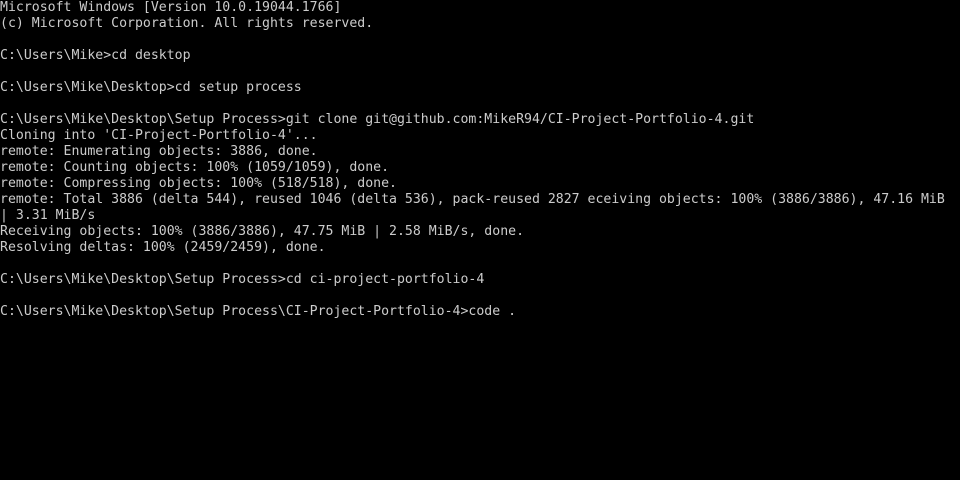 This screenshot has height=480, width=960. What do you see at coordinates (48, 215) in the screenshot?
I see `terminal-line-total-wrap: | 3.31 MiB/s` at bounding box center [48, 215].